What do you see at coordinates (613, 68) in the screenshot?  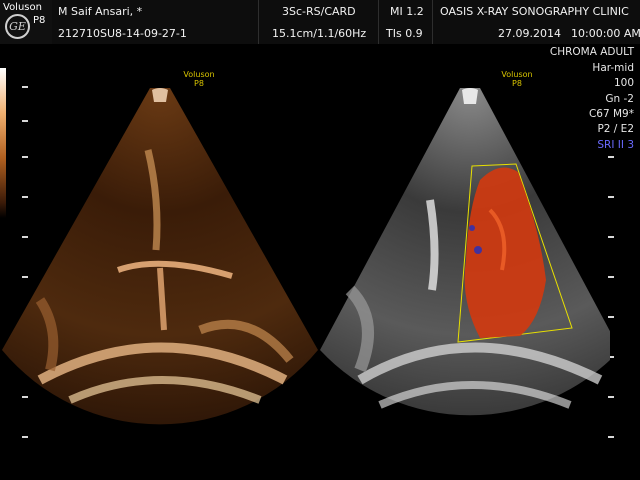 I see `harmonic-setting: Har-mid` at bounding box center [613, 68].